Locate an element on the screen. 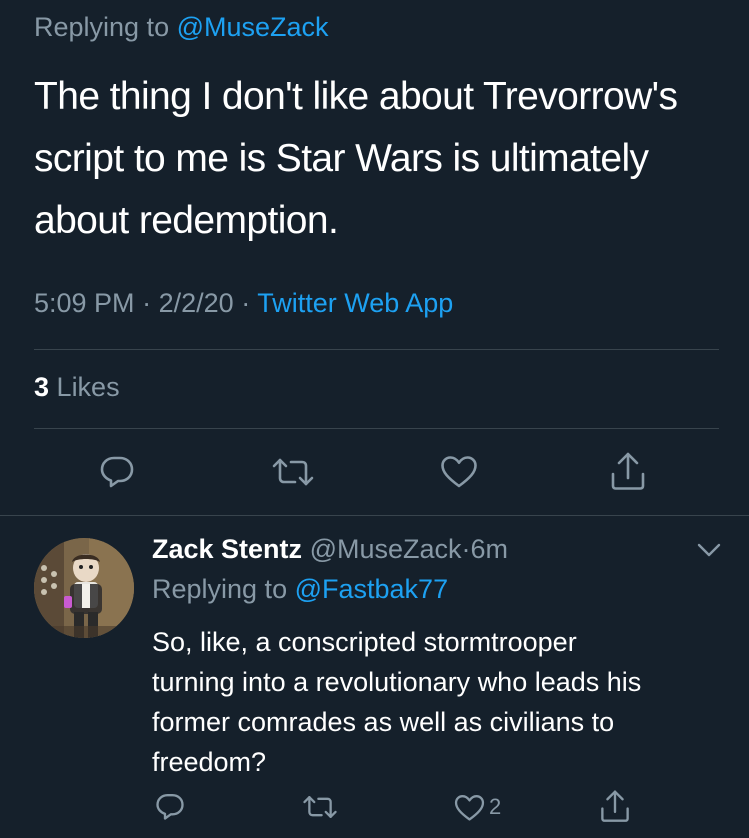 Image resolution: width=749 pixels, height=838 pixels. author-name: Zack Stentz is located at coordinates (227, 549).